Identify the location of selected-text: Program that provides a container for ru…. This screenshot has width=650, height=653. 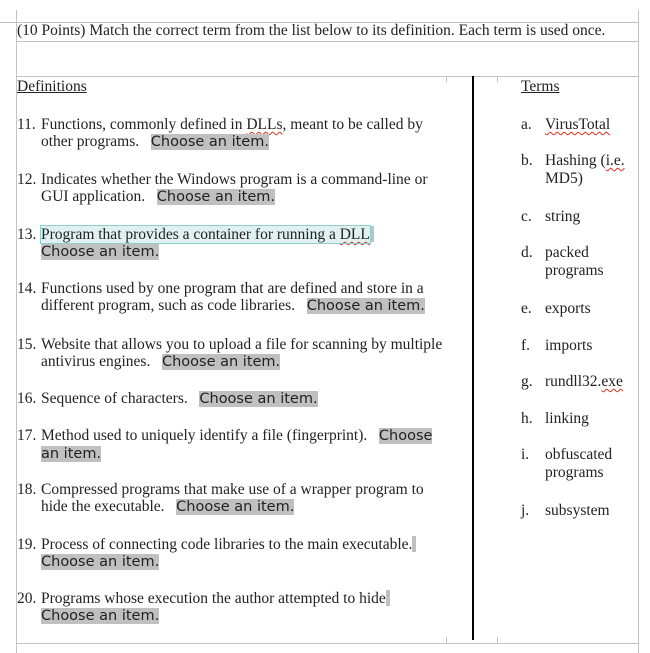
(205, 234).